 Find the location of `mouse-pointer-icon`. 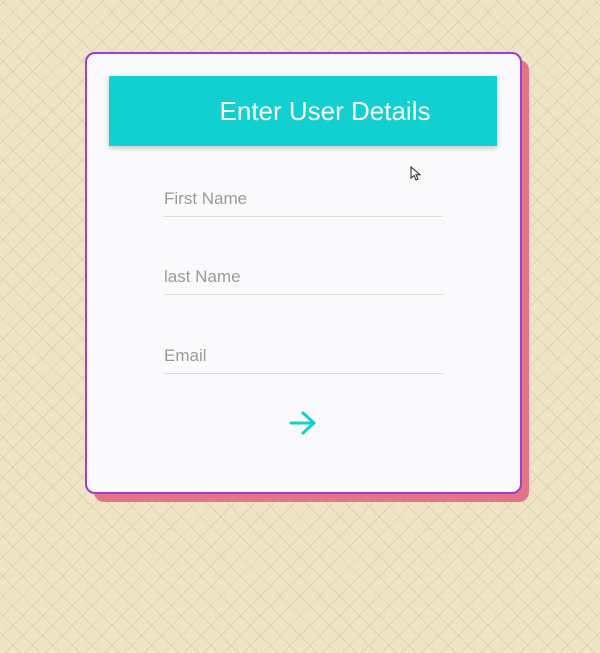

mouse-pointer-icon is located at coordinates (416, 173).